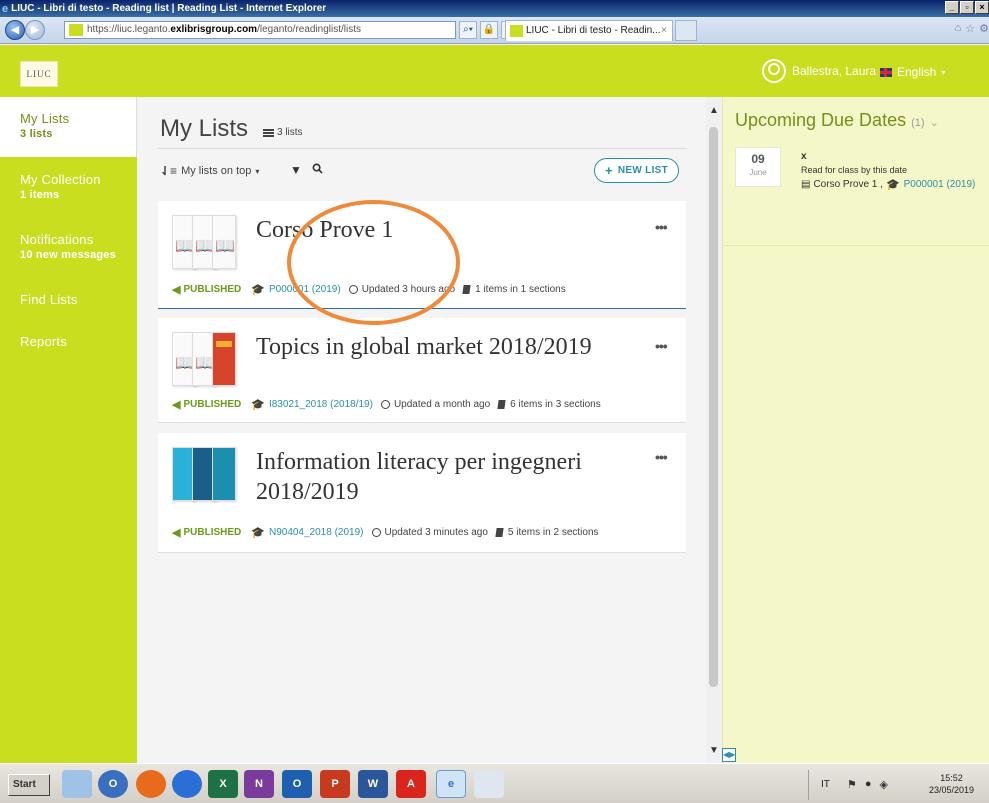 This screenshot has height=803, width=989. I want to click on book-covers: 📖 📖 📖, so click(208, 243).